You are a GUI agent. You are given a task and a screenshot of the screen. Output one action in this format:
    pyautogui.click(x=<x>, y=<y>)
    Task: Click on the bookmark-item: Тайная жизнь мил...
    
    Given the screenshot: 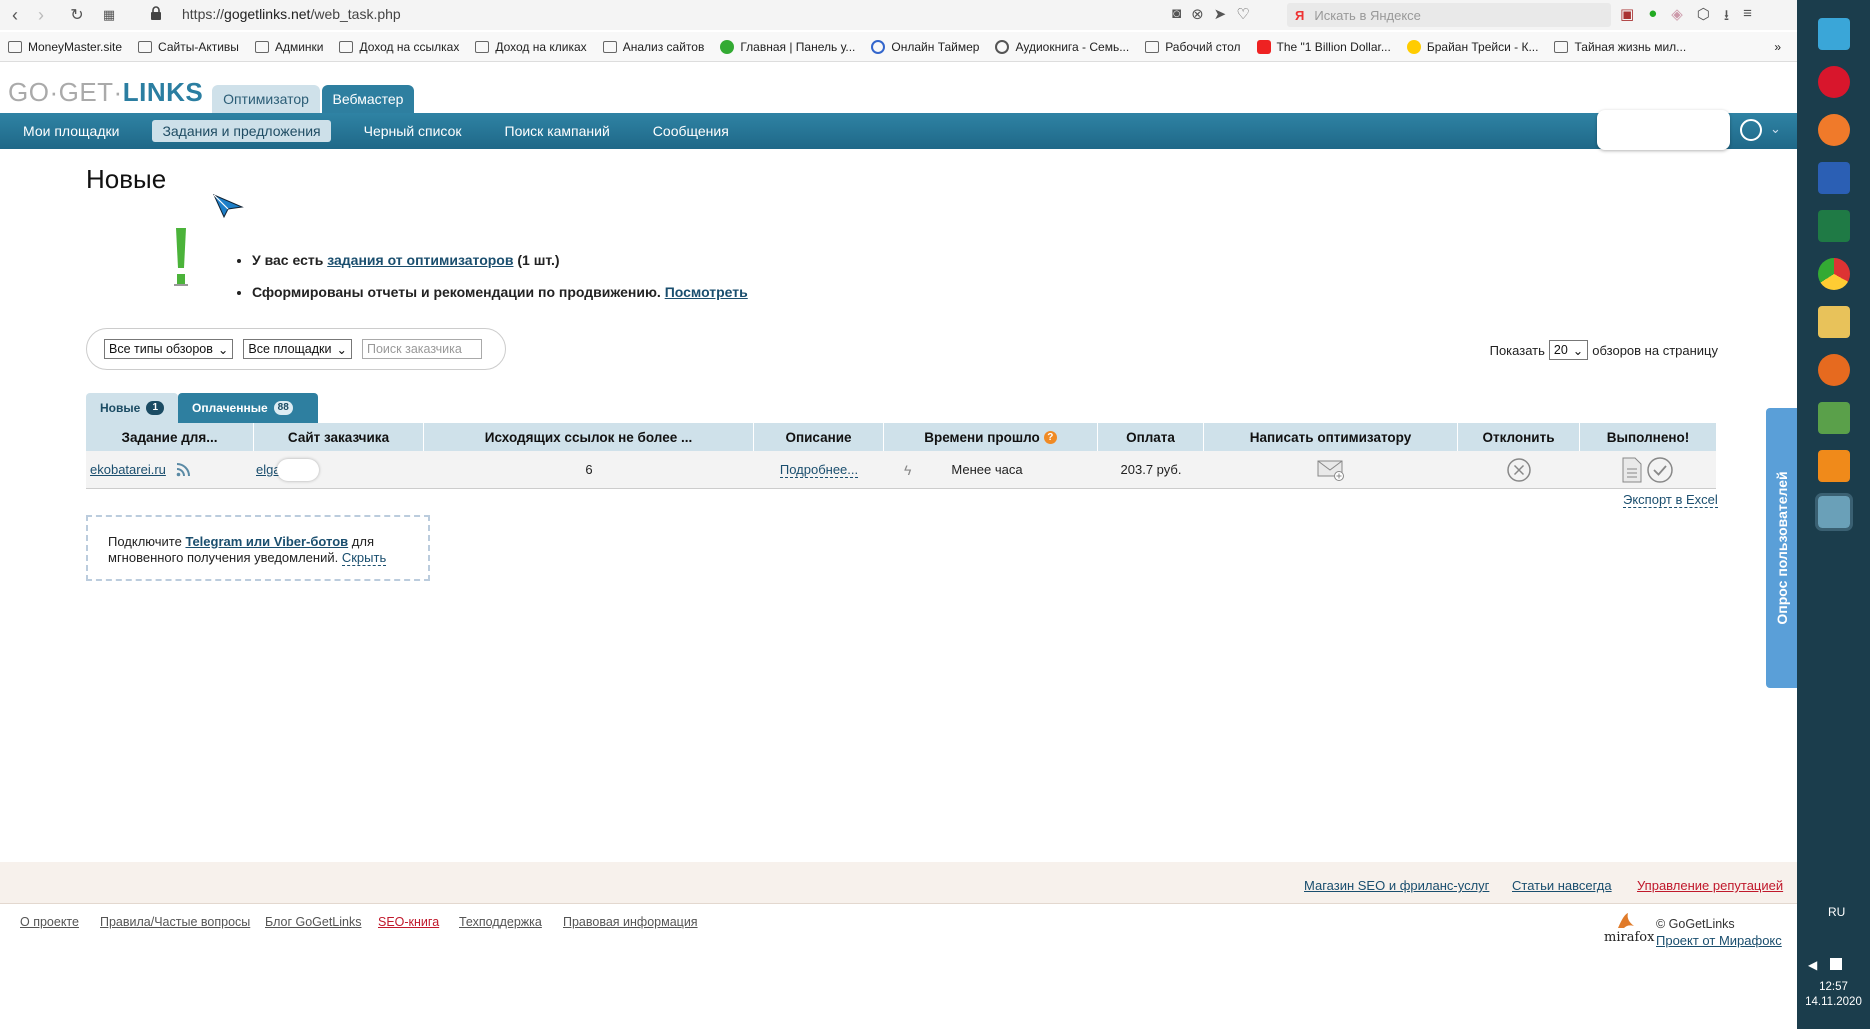 What is the action you would take?
    pyautogui.click(x=1620, y=47)
    